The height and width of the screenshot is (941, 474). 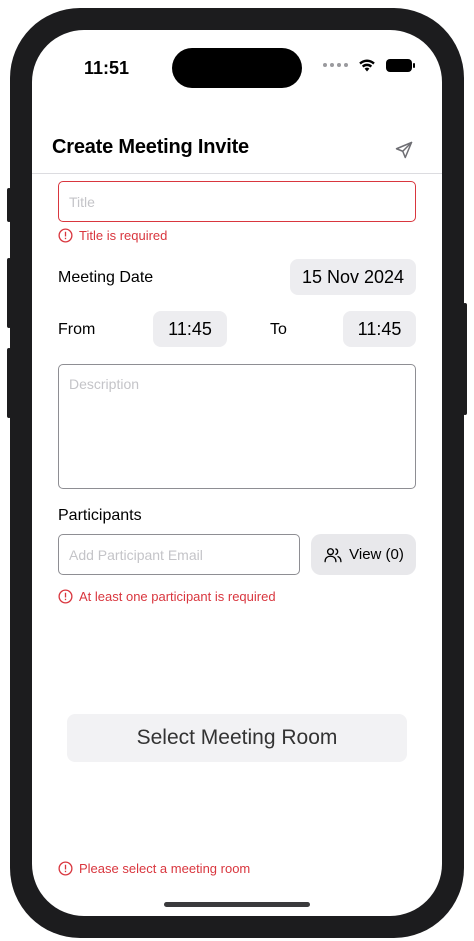 I want to click on dynamic-island, so click(x=237, y=68).